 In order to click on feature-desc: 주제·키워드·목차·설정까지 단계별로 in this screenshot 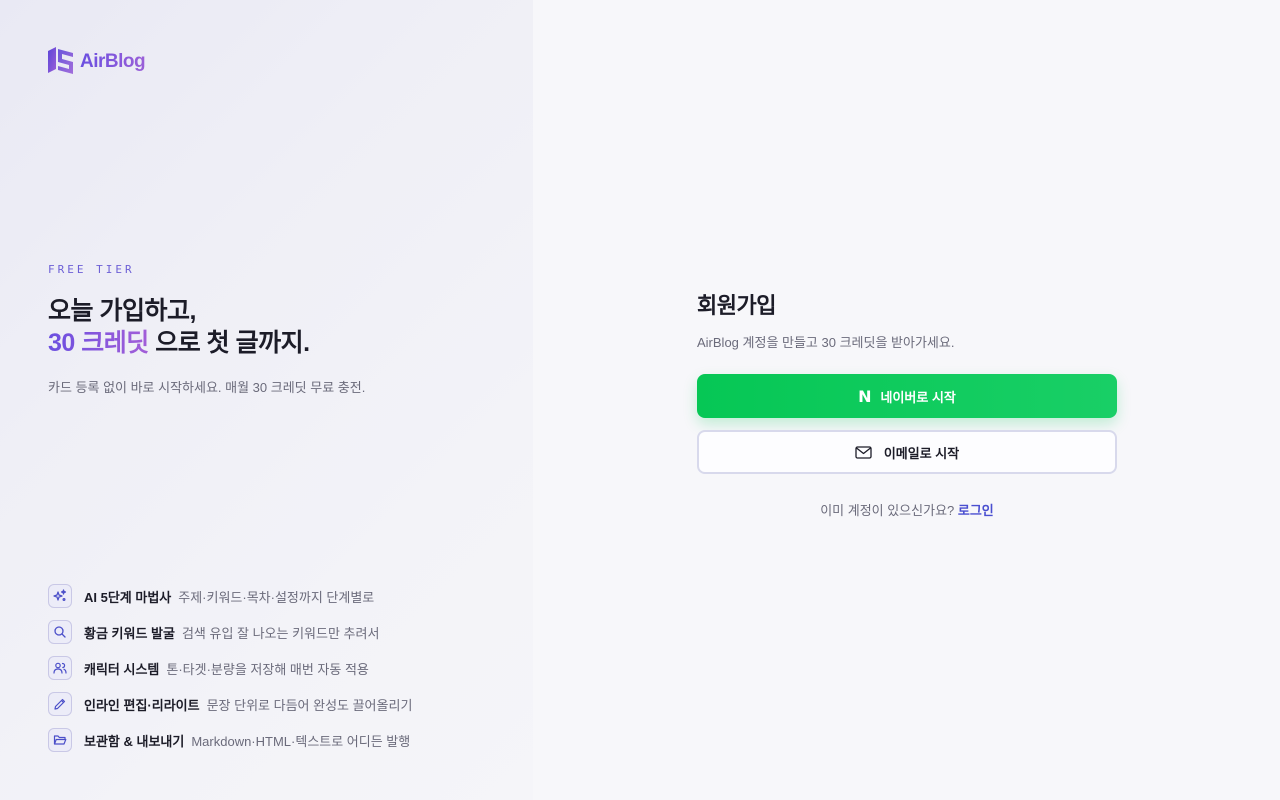, I will do `click(276, 597)`.